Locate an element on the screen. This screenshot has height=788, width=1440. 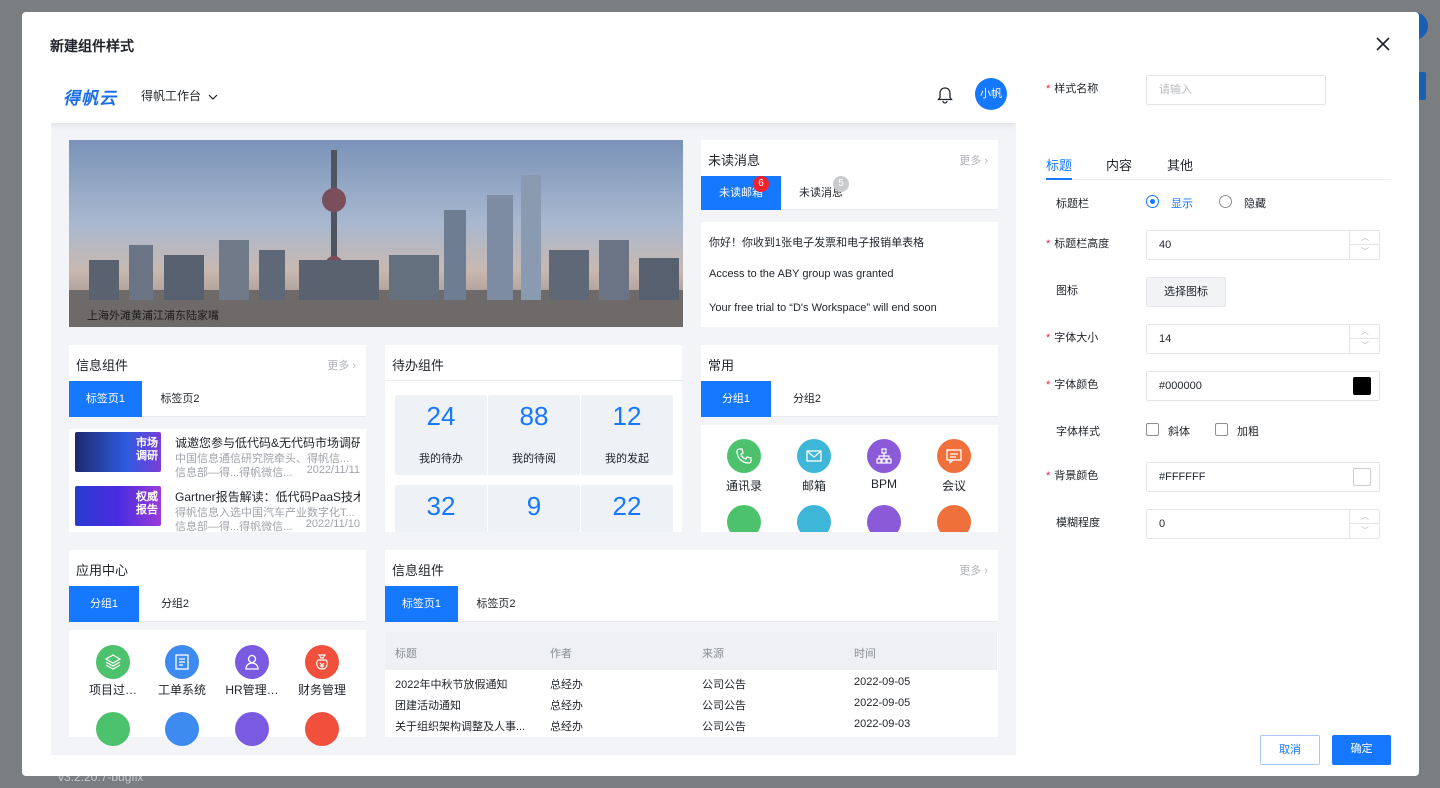
cancel-button: 取消 is located at coordinates (1290, 750).